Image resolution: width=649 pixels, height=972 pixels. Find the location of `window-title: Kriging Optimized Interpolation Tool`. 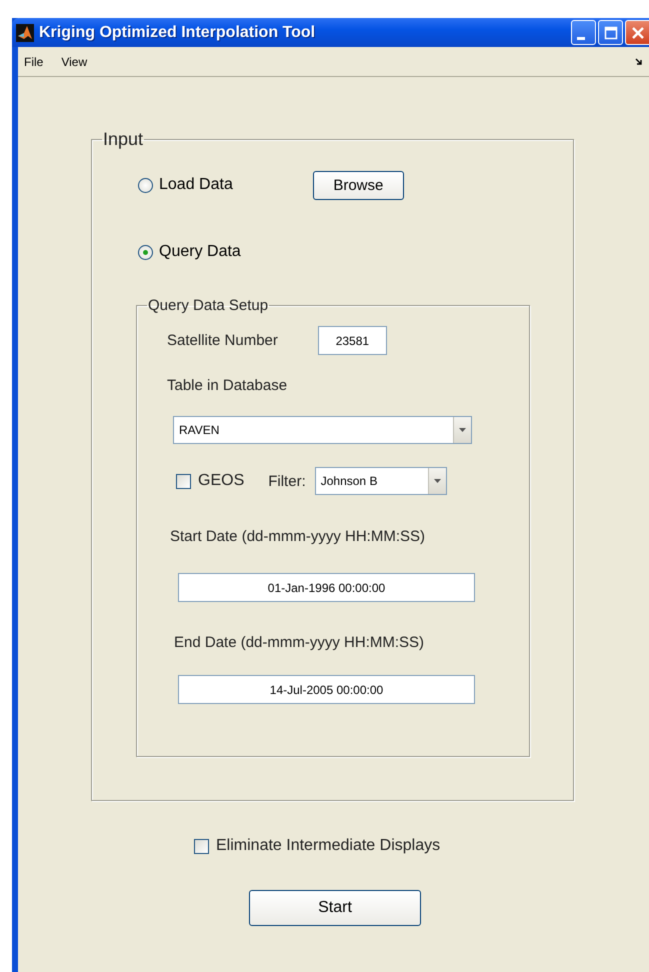

window-title: Kriging Optimized Interpolation Tool is located at coordinates (177, 33).